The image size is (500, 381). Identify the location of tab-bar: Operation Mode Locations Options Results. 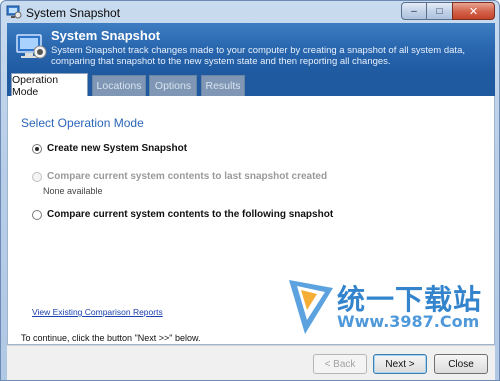
(251, 85).